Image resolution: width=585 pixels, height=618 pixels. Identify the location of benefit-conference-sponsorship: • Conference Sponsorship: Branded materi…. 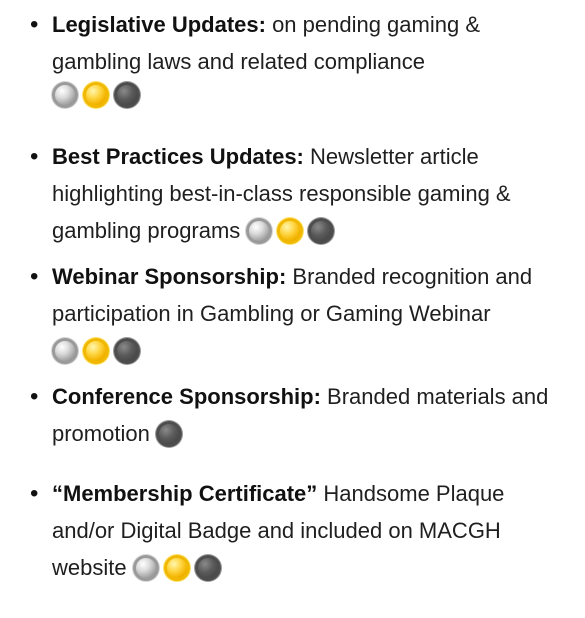
(301, 418).